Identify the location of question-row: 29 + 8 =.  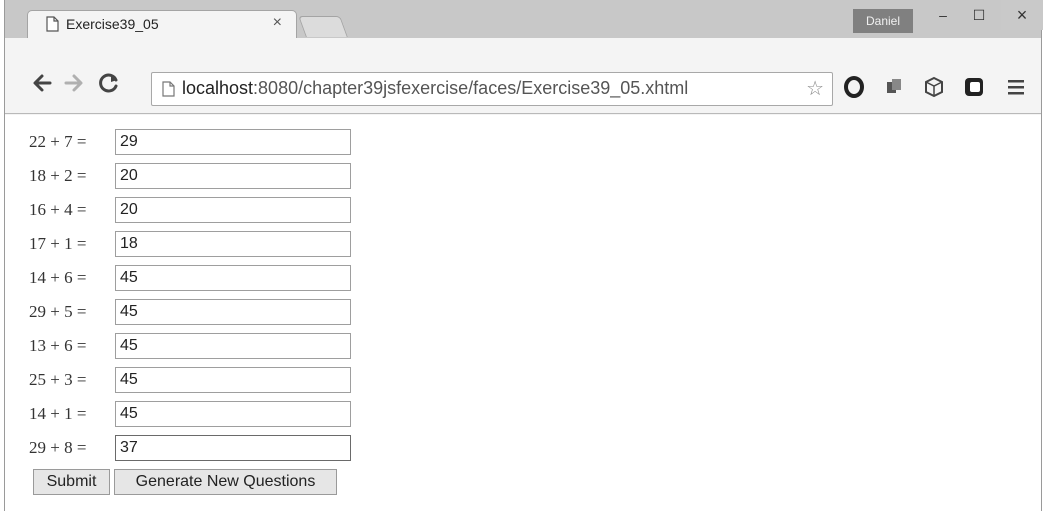
(190, 448).